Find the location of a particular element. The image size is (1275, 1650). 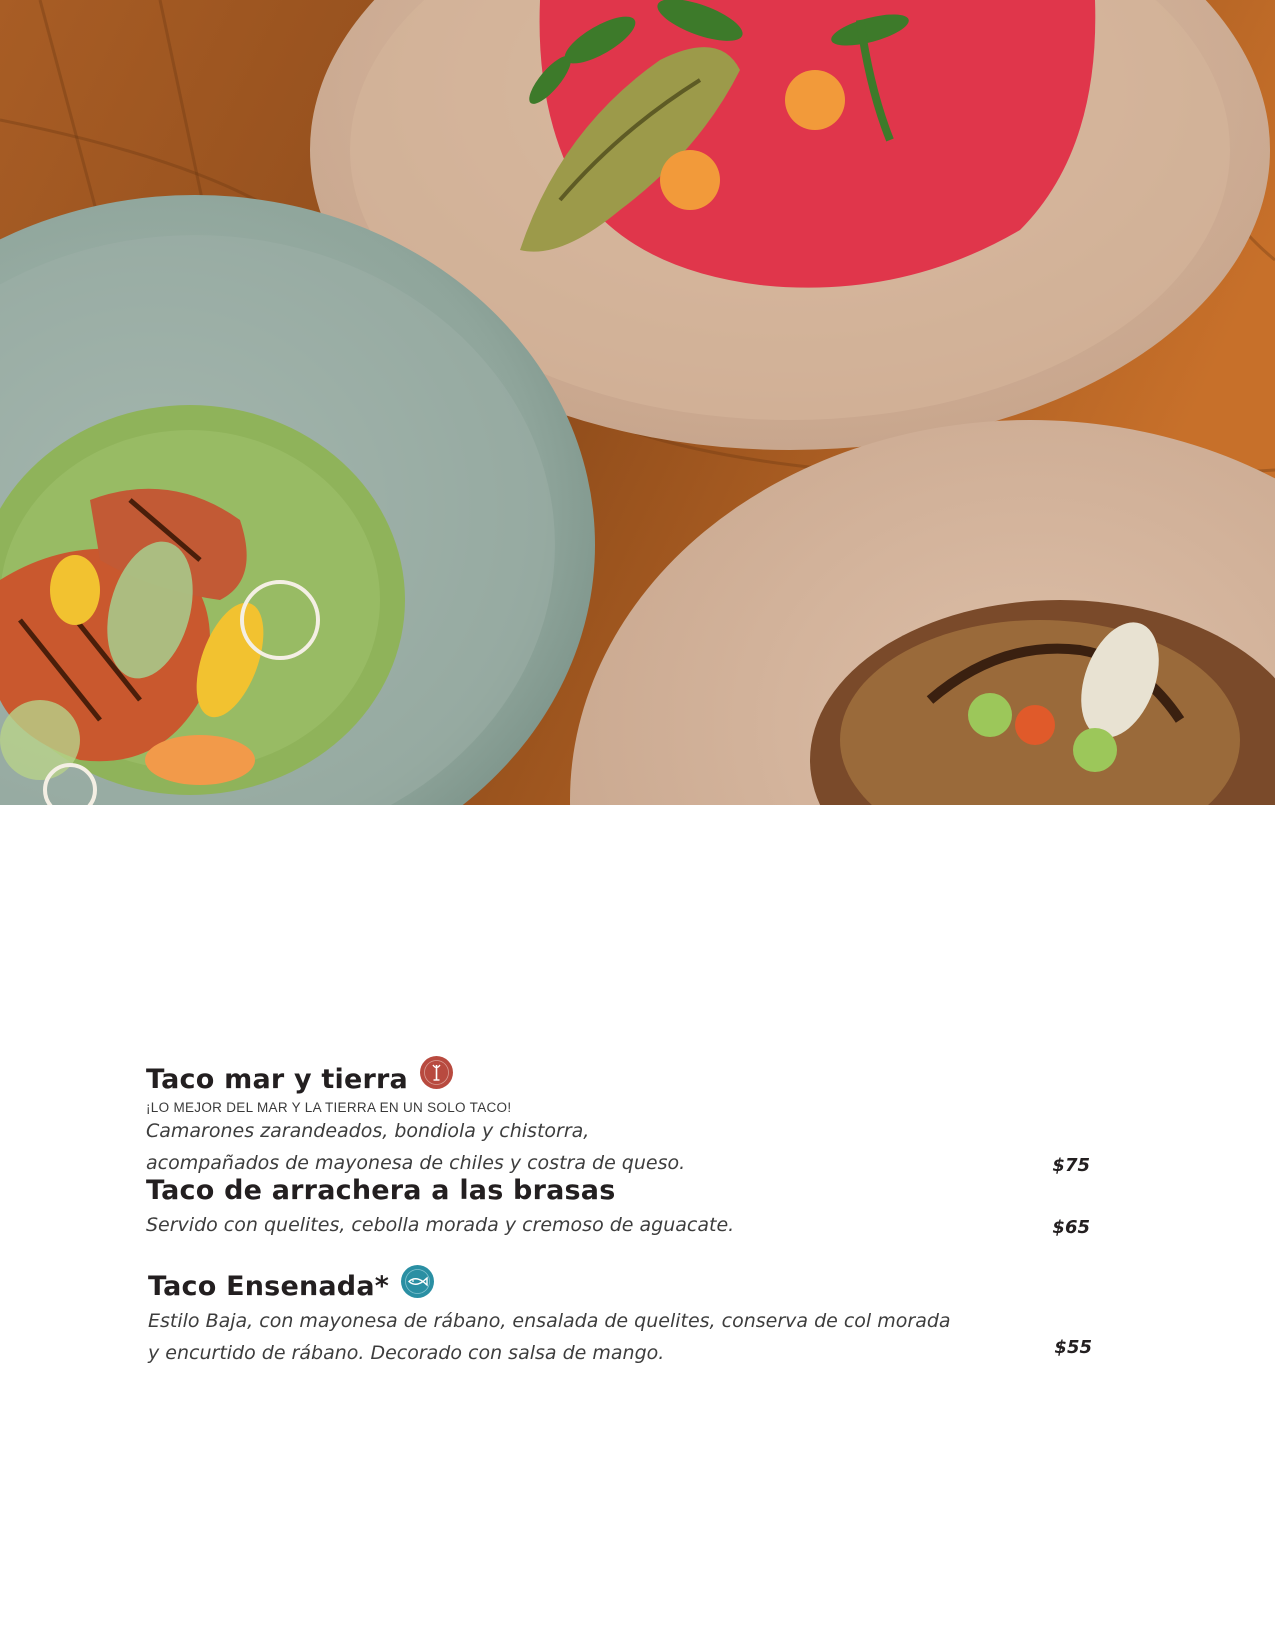

item-title: Taco mar y tierra is located at coordinates (277, 1079).